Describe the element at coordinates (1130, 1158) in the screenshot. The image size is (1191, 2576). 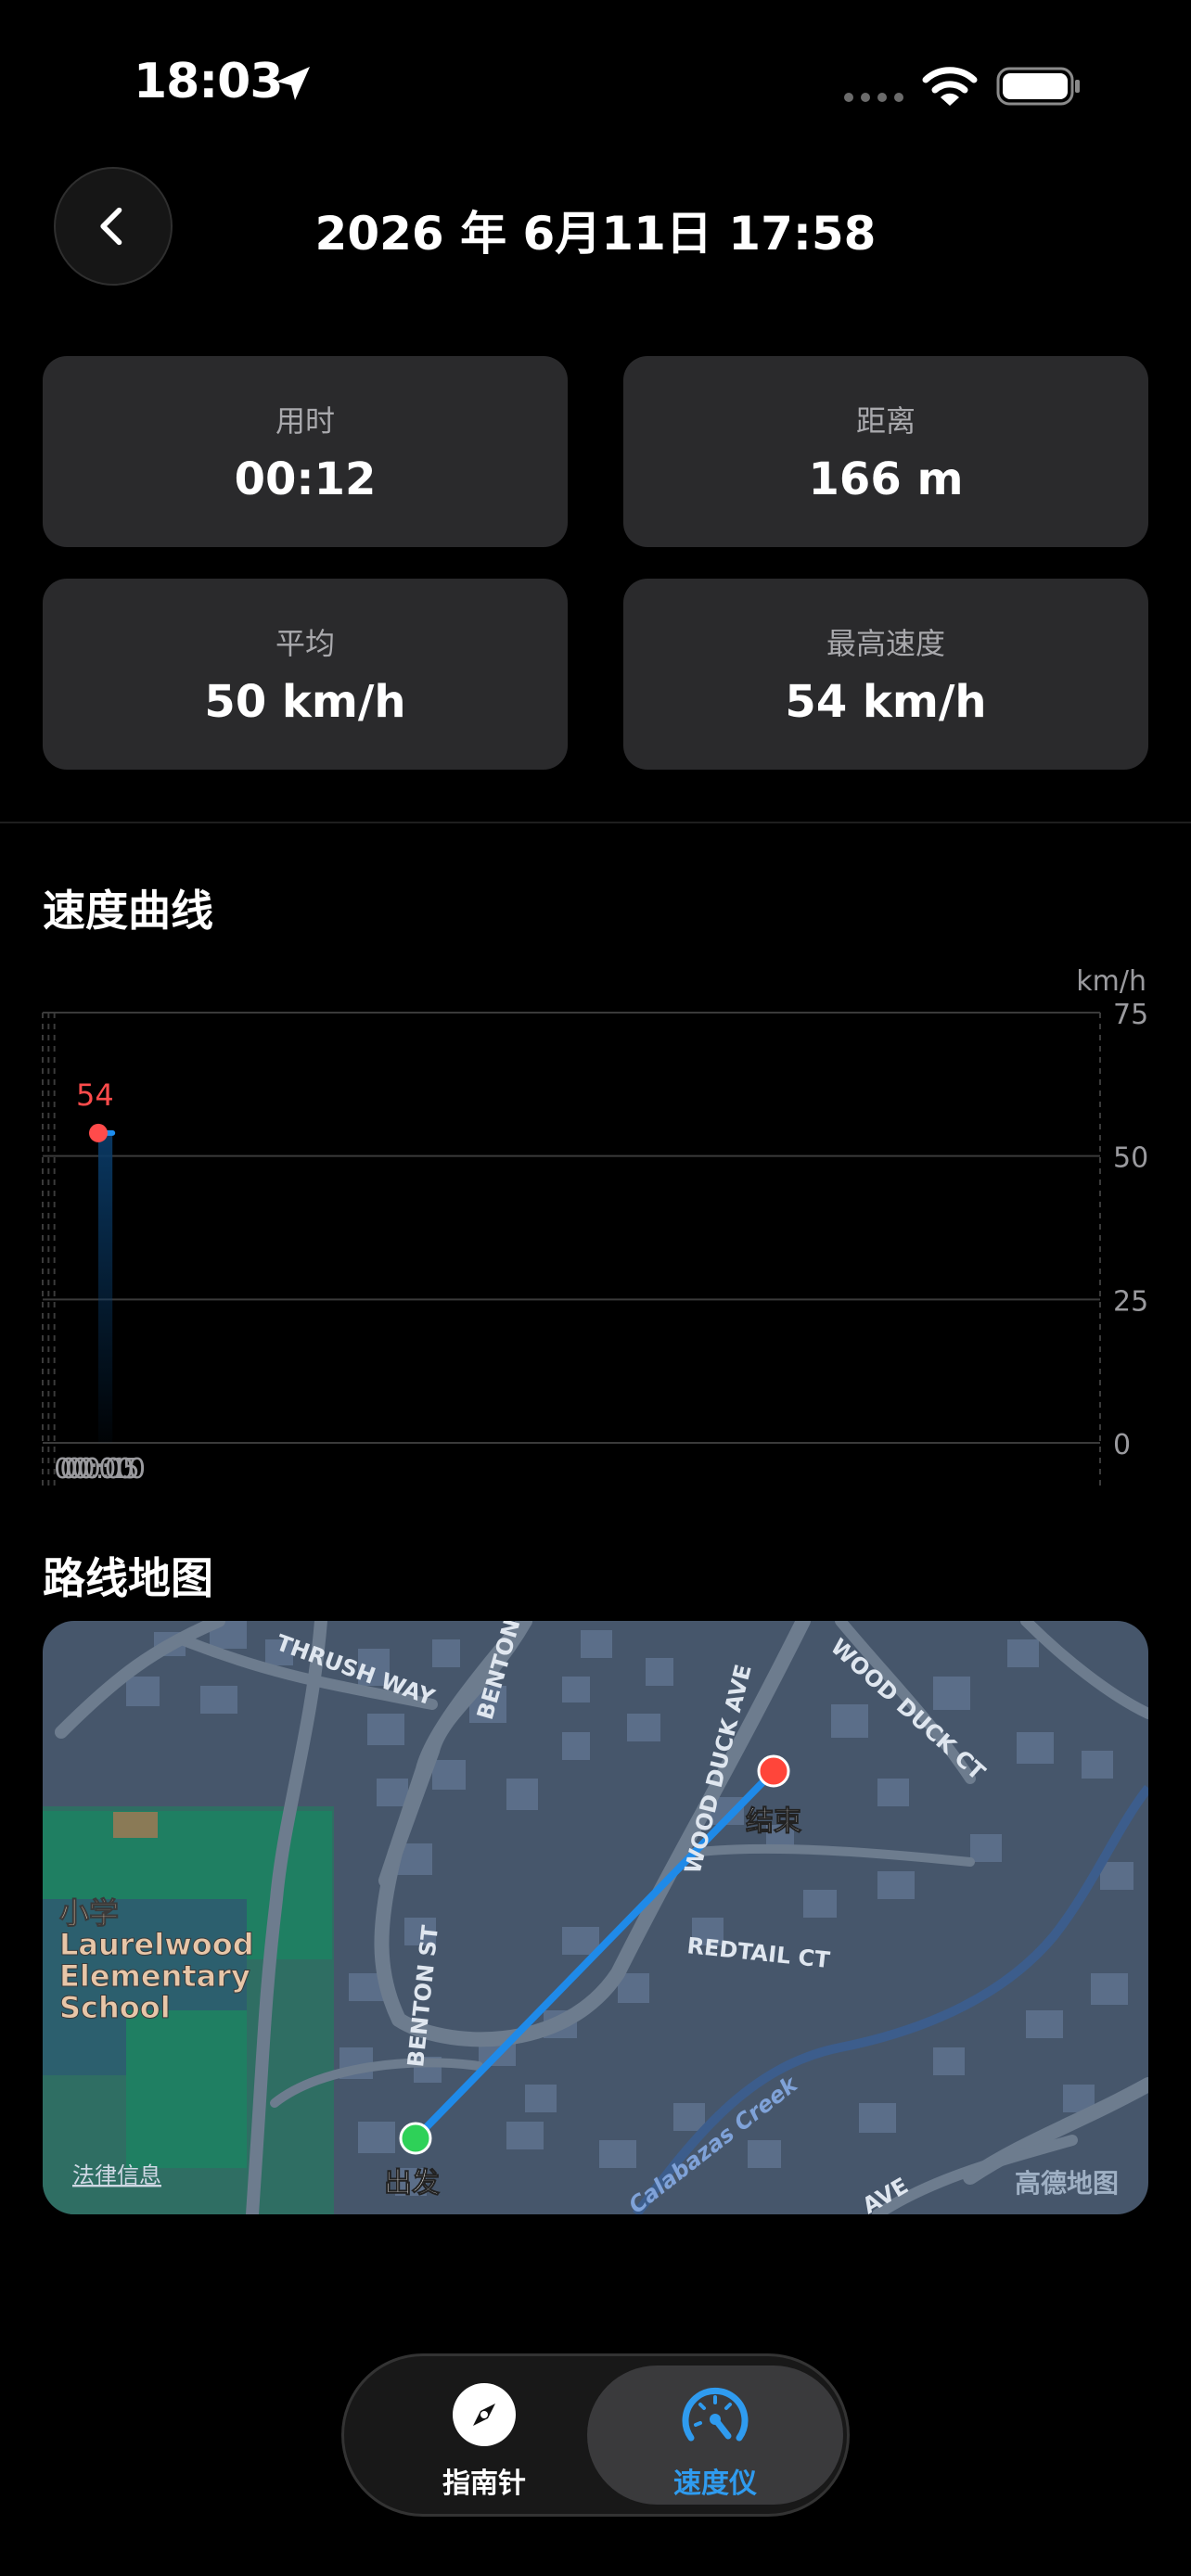
I see `y-tick-label: 50` at that location.